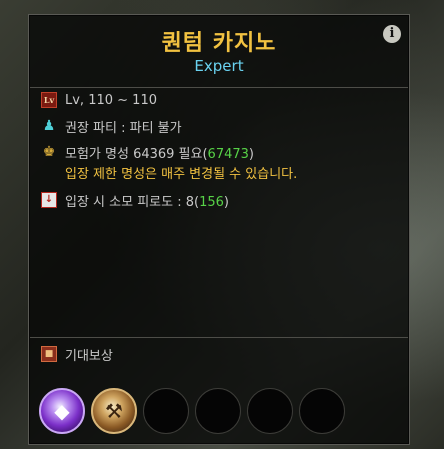  Describe the element at coordinates (192, 411) in the screenshot. I see `reward-slots: ◆ ⚒` at that location.